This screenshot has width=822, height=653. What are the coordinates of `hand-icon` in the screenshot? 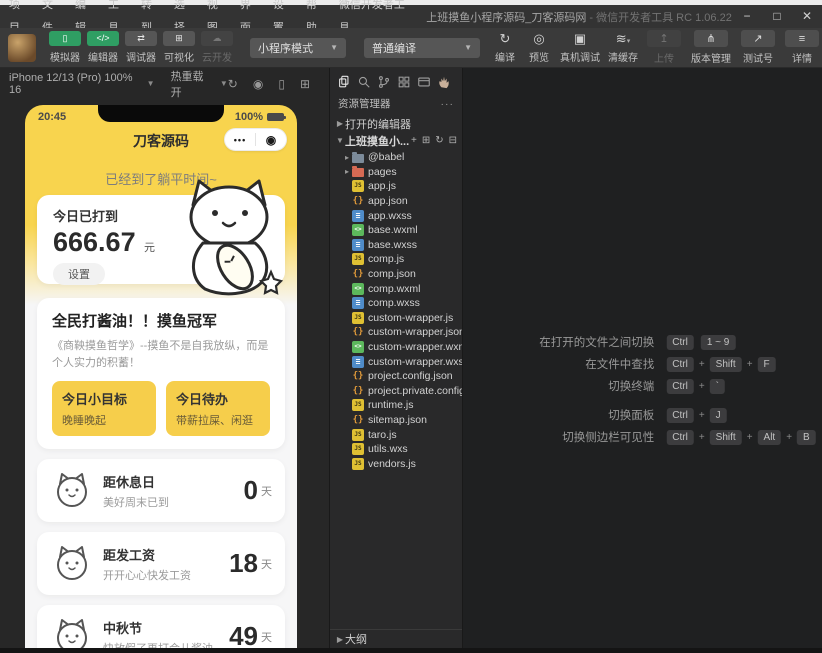 It's located at (443, 81).